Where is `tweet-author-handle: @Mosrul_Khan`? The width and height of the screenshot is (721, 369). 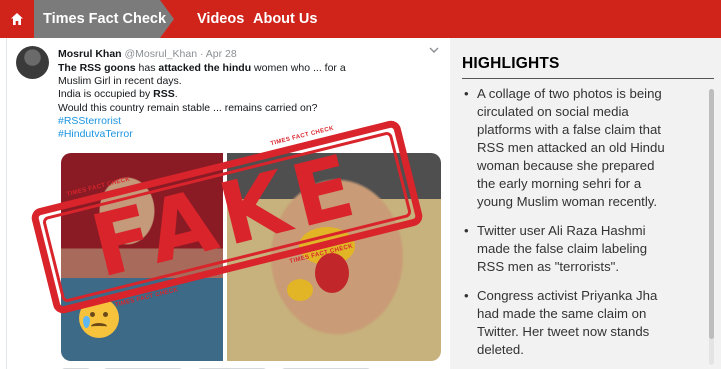
tweet-author-handle: @Mosrul_Khan is located at coordinates (161, 54).